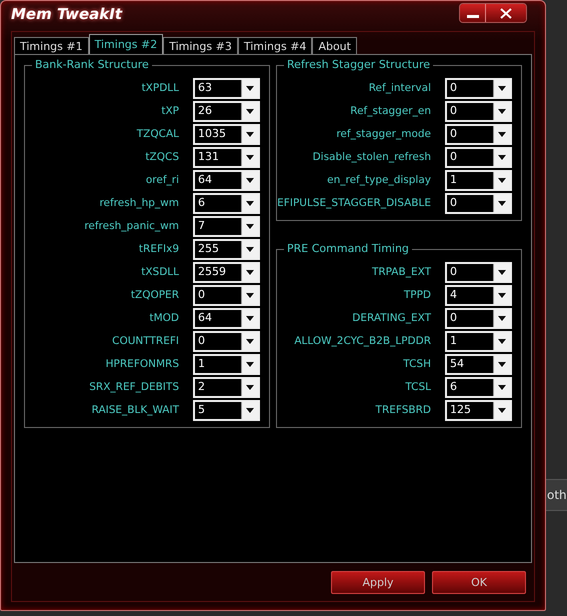  What do you see at coordinates (226, 226) in the screenshot?
I see `dropdown-field: 7` at bounding box center [226, 226].